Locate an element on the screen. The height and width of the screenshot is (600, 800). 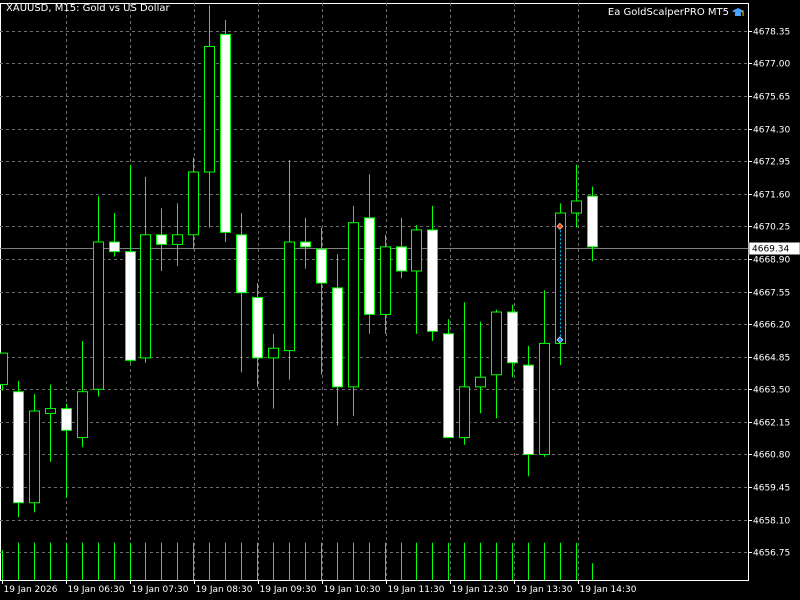
expert-advisor-label: Ea GoldScalperPRO MT5 is located at coordinates (676, 12).